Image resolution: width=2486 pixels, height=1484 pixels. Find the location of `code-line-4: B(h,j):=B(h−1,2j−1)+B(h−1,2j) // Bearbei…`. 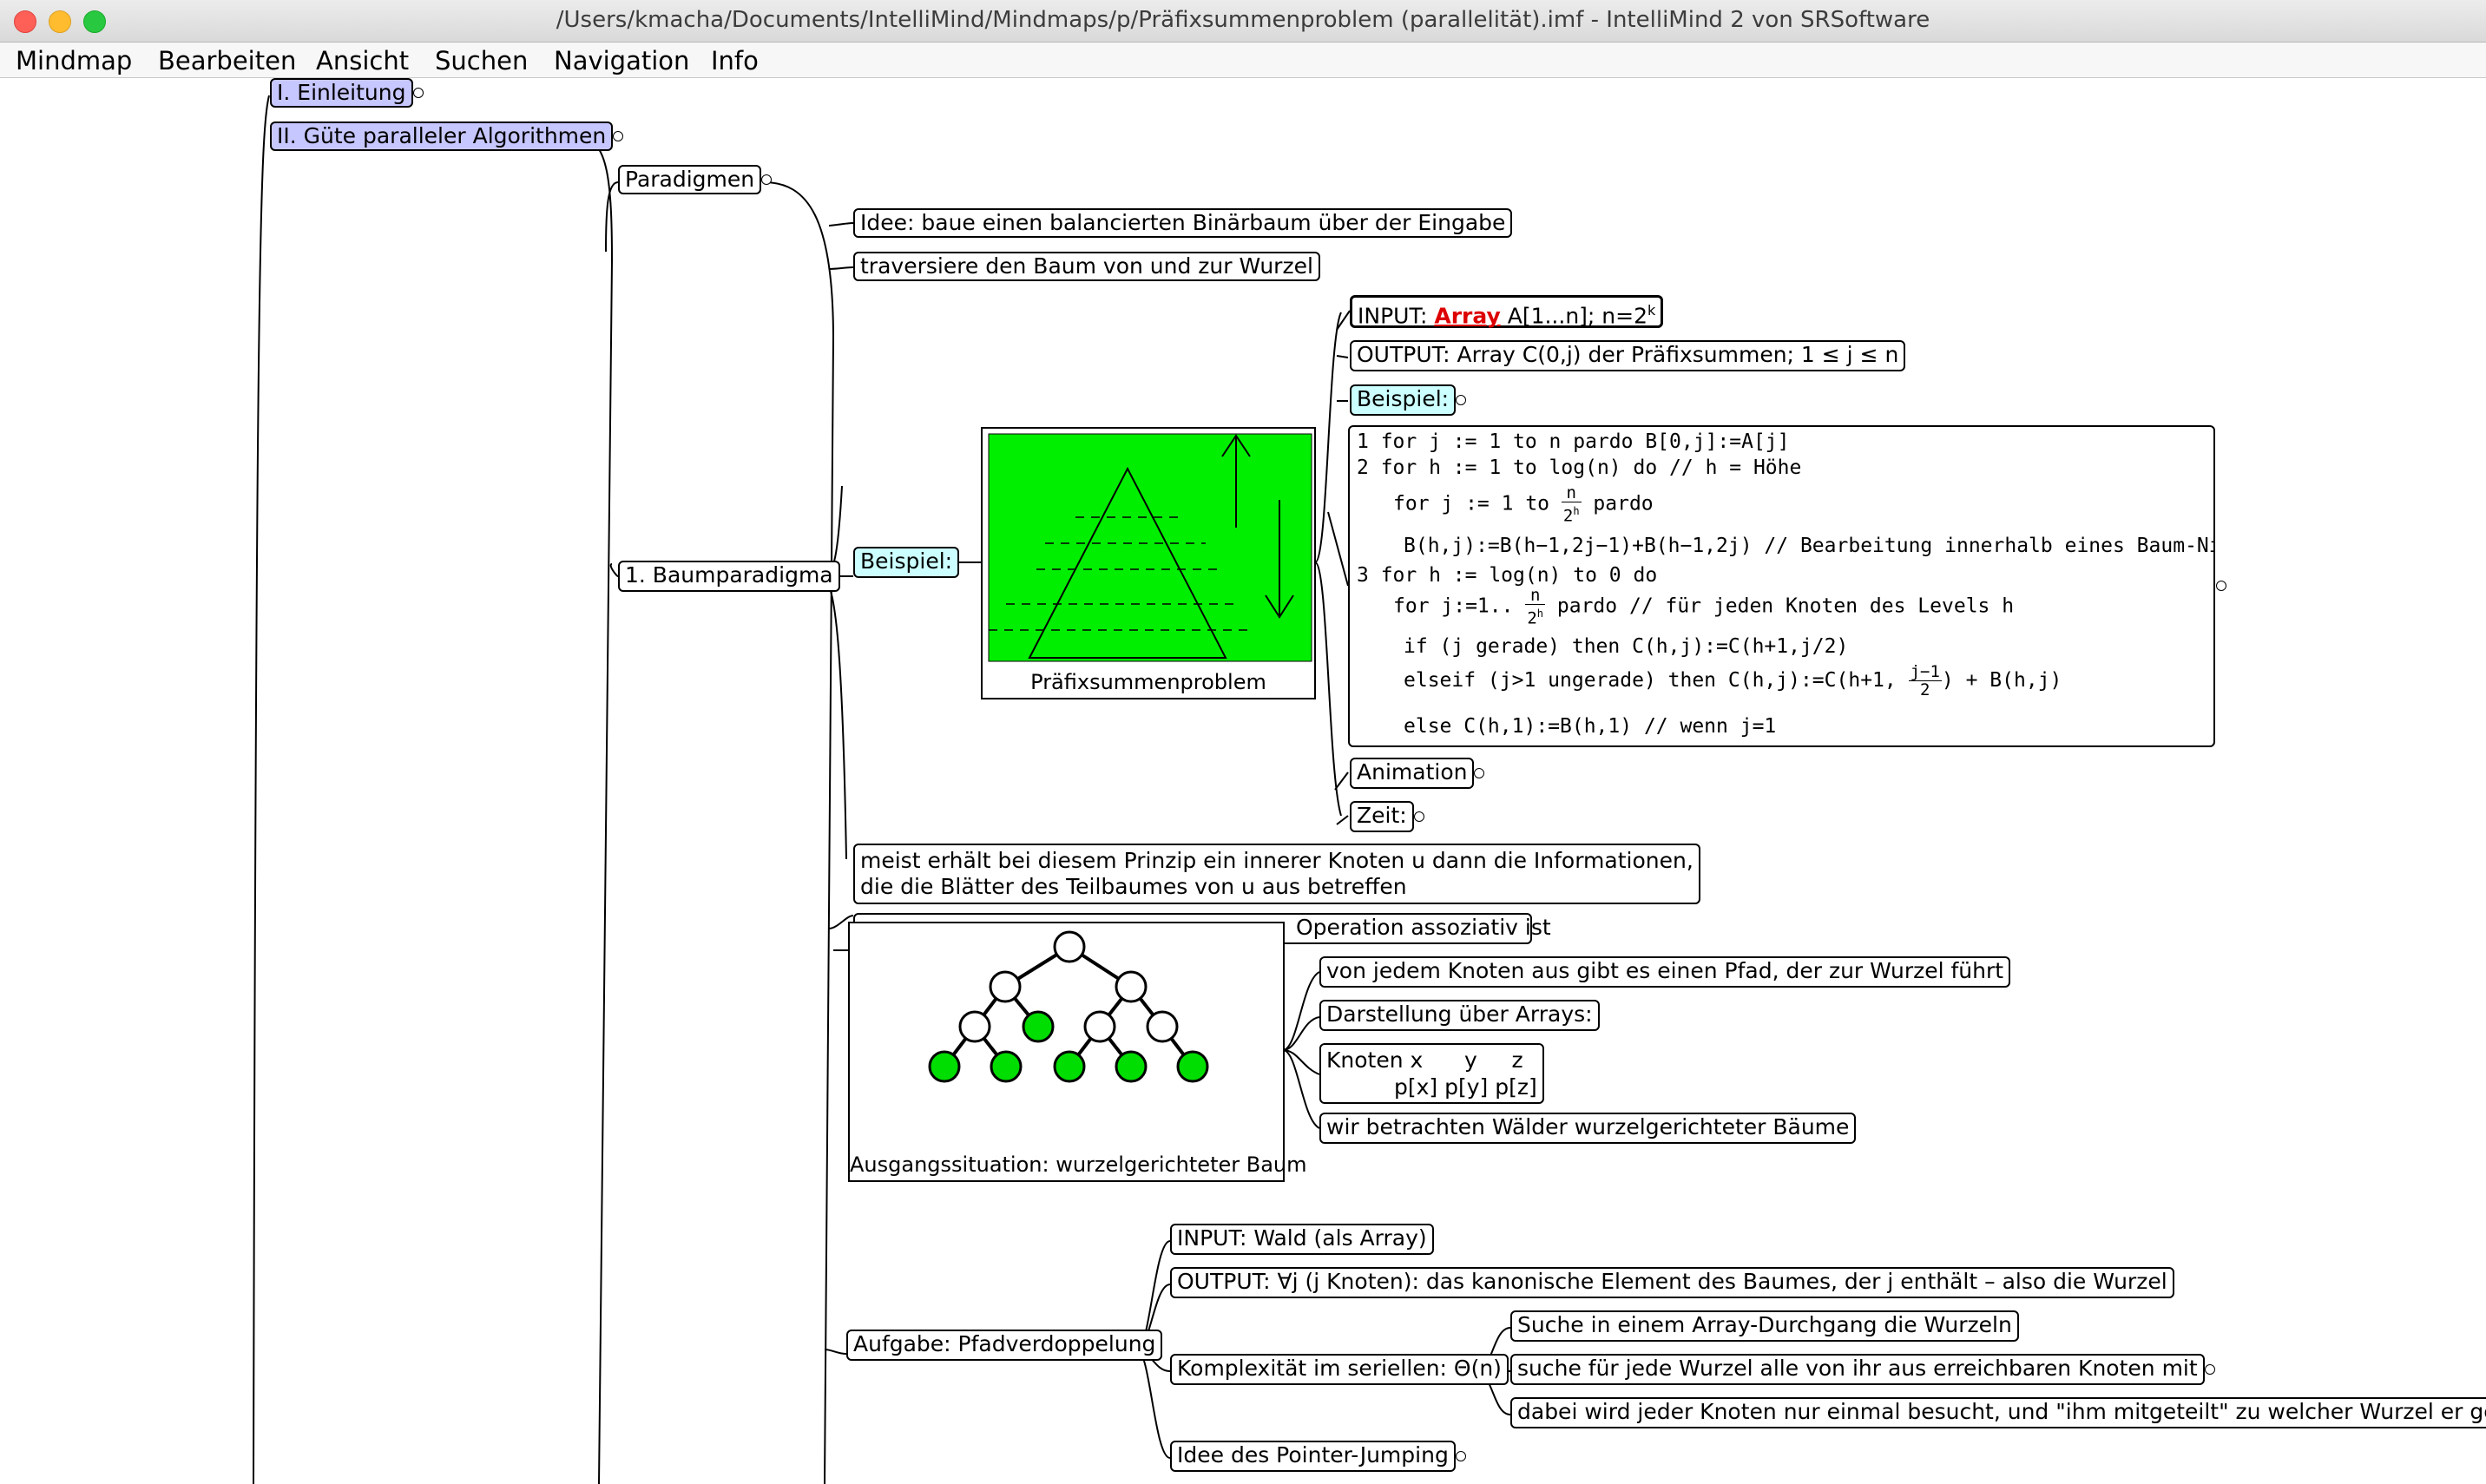

code-line-4: B(h,j):=B(h−1,2j−1)+B(h−1,2j) // Bearbei… is located at coordinates (1810, 546).